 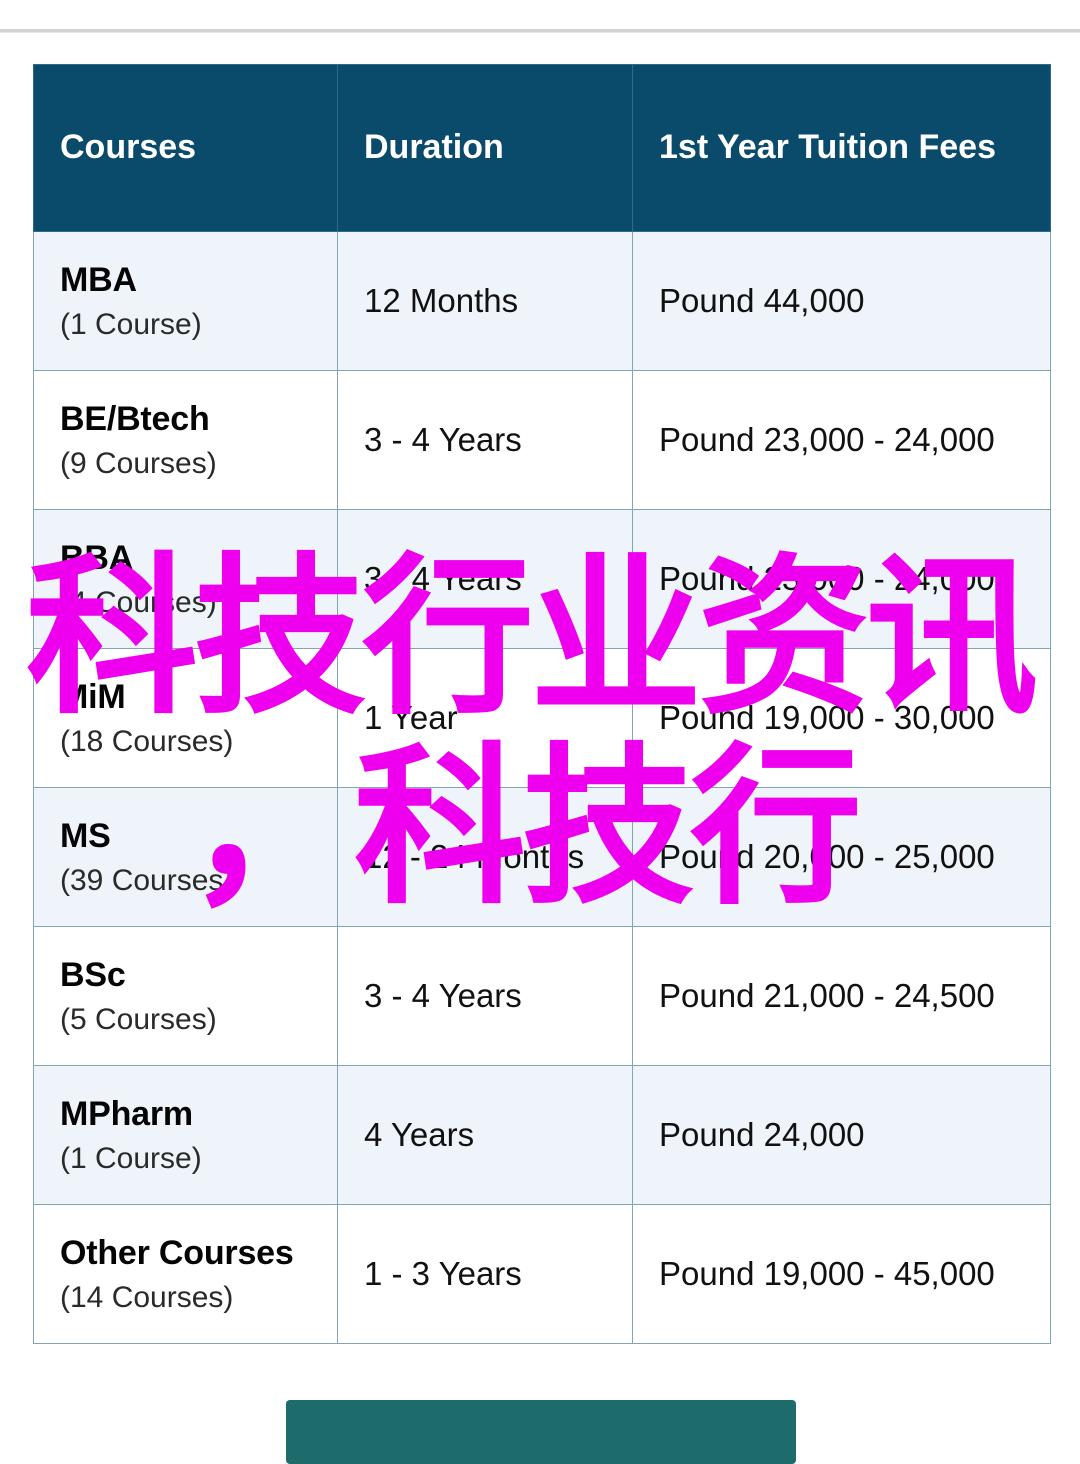 I want to click on cell-course: BBA (4 Courses), so click(x=185, y=579).